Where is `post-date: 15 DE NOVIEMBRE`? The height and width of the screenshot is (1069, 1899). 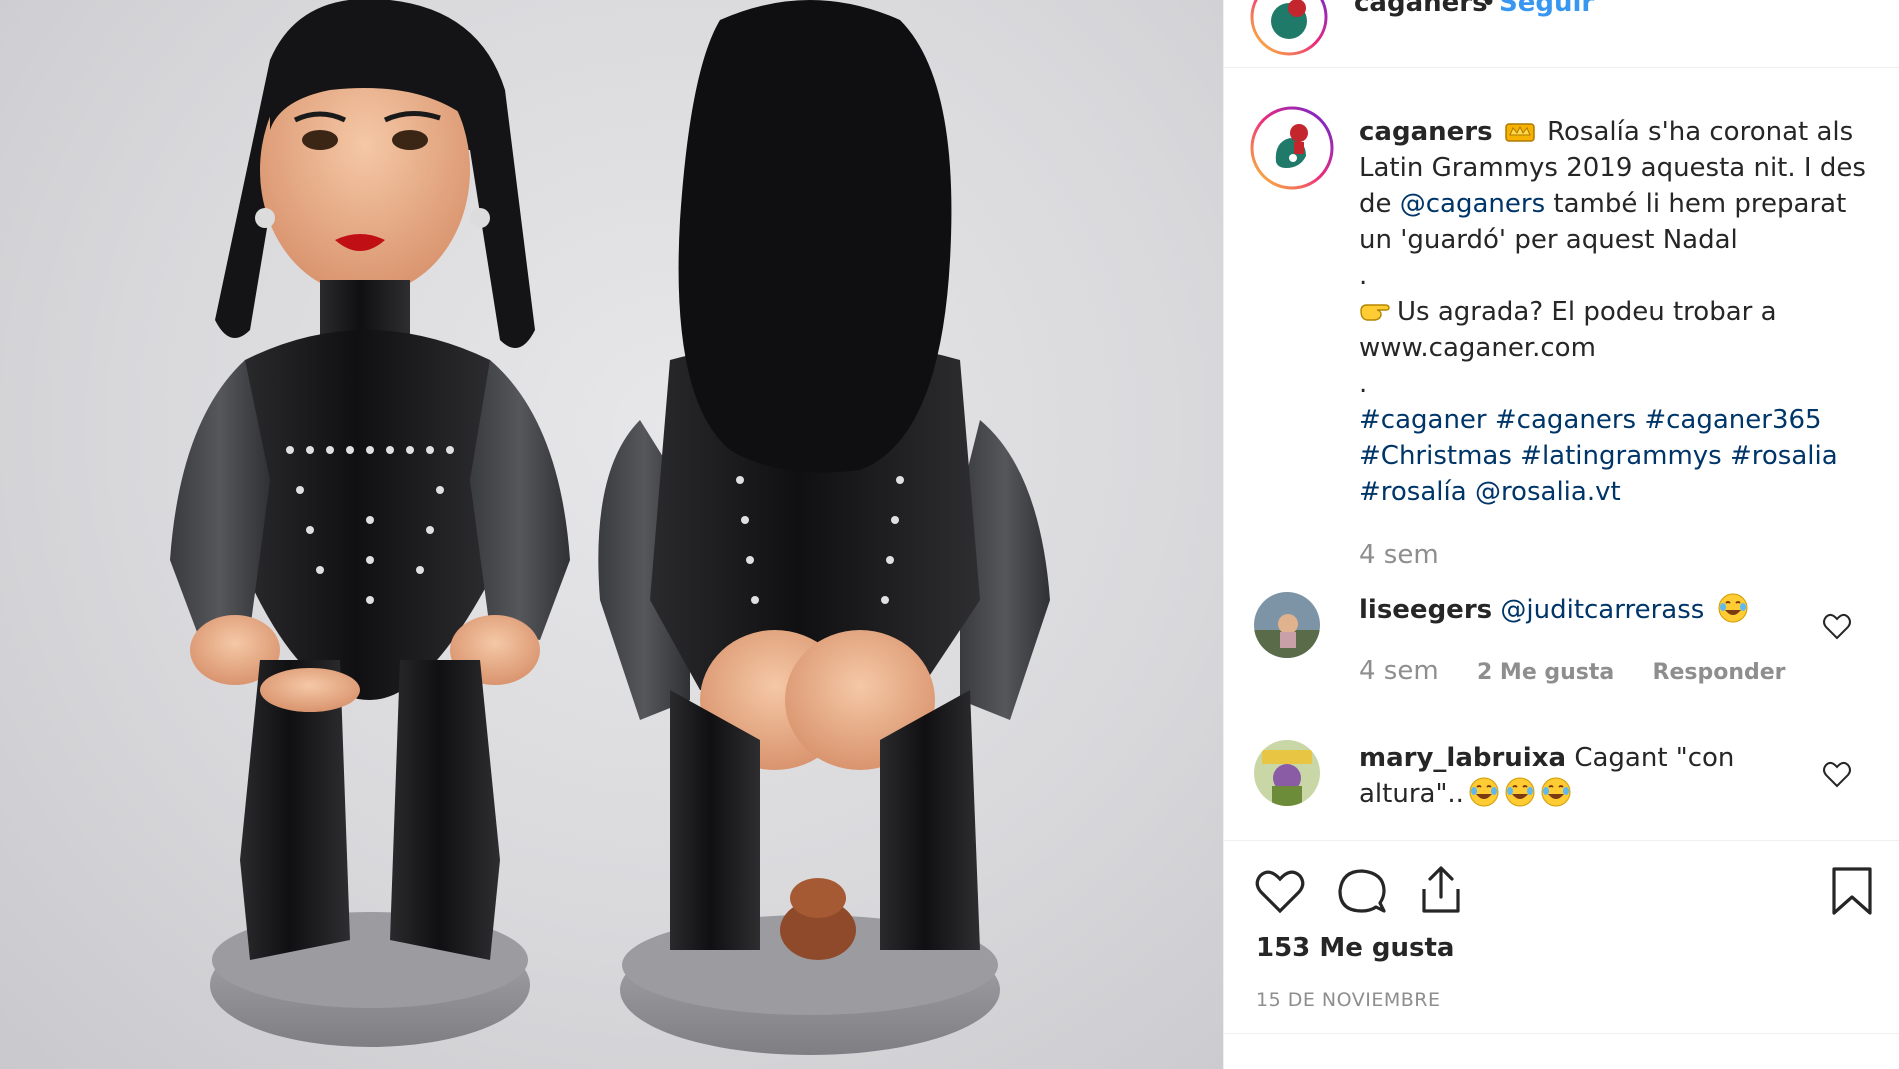 post-date: 15 DE NOVIEMBRE is located at coordinates (1348, 1000).